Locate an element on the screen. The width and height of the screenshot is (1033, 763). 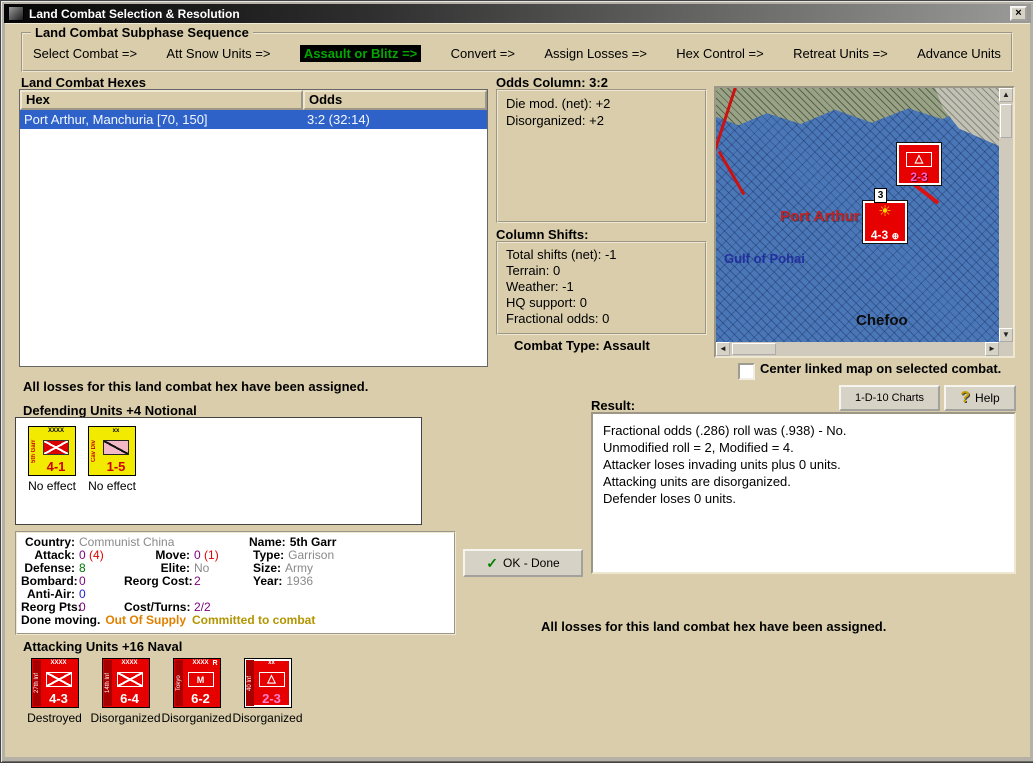
map-label-chefoo: Chefoo is located at coordinates (882, 320).